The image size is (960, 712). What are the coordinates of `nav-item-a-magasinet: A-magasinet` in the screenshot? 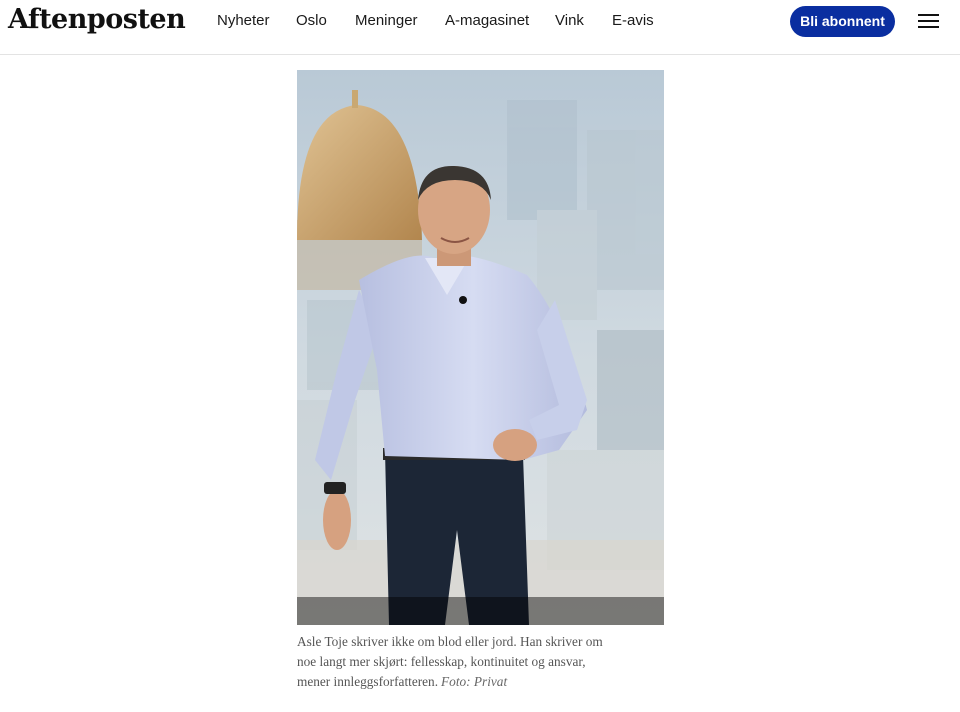 It's located at (487, 21).